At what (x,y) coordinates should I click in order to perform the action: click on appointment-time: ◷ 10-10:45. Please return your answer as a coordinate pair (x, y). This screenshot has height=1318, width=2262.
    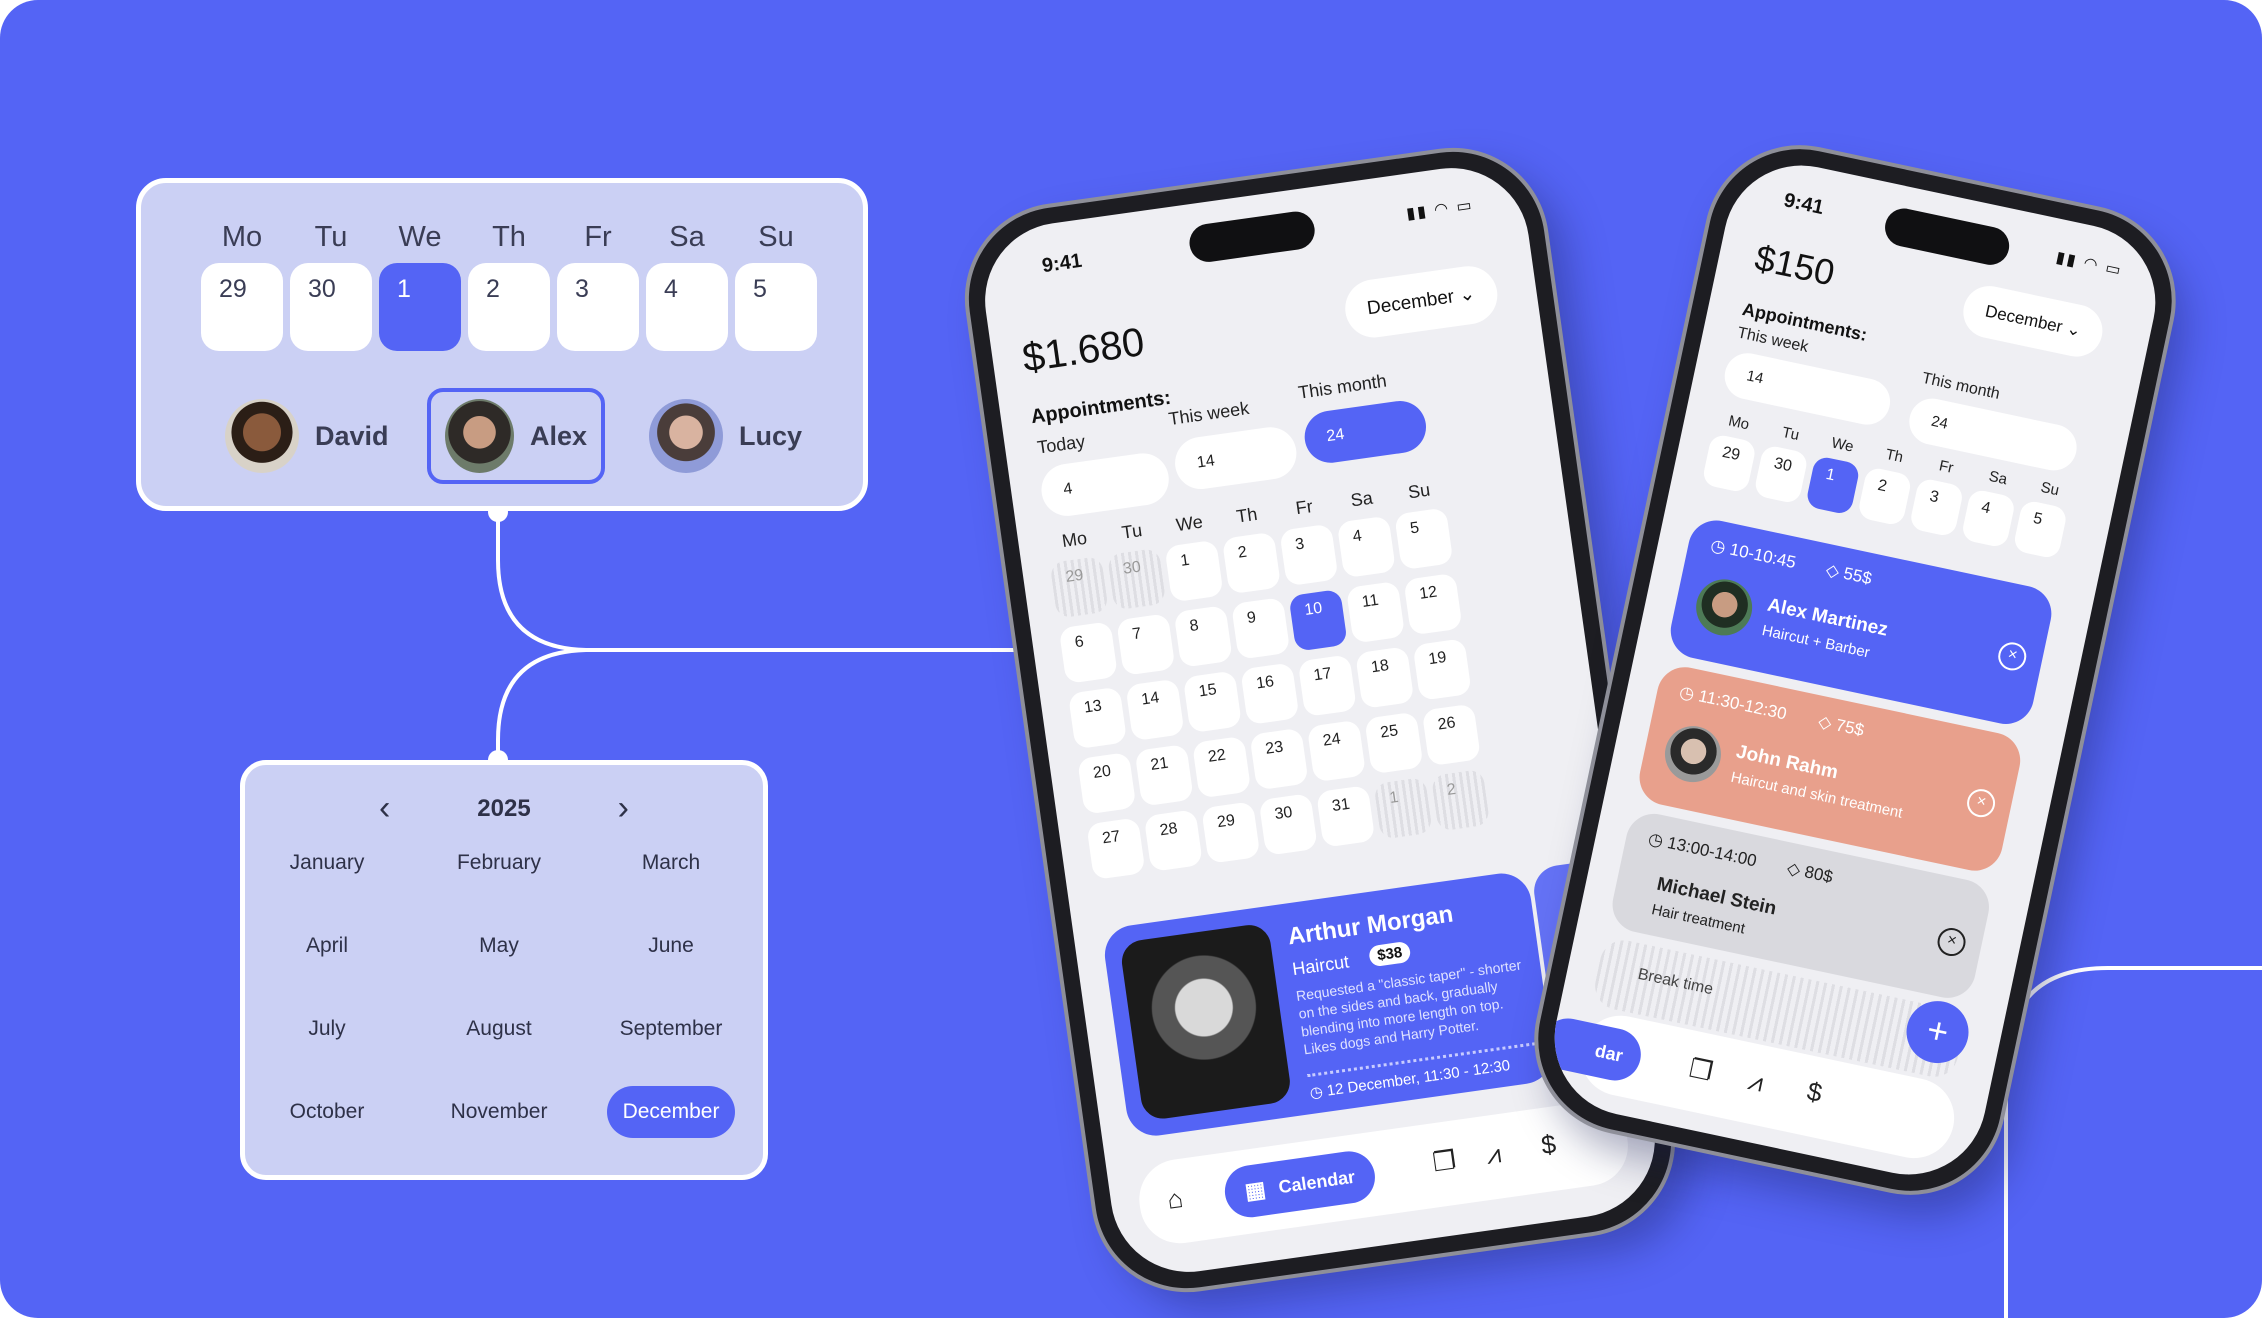
    Looking at the image, I should click on (1753, 555).